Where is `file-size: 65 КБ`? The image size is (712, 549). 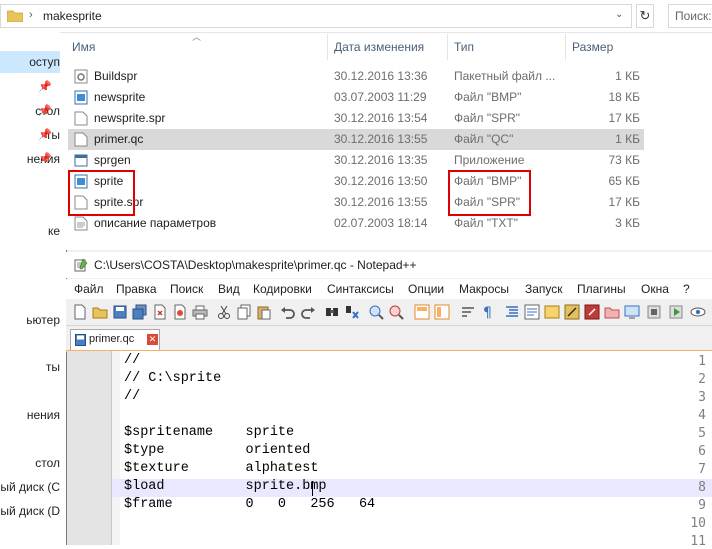
file-size: 65 КБ is located at coordinates (624, 181).